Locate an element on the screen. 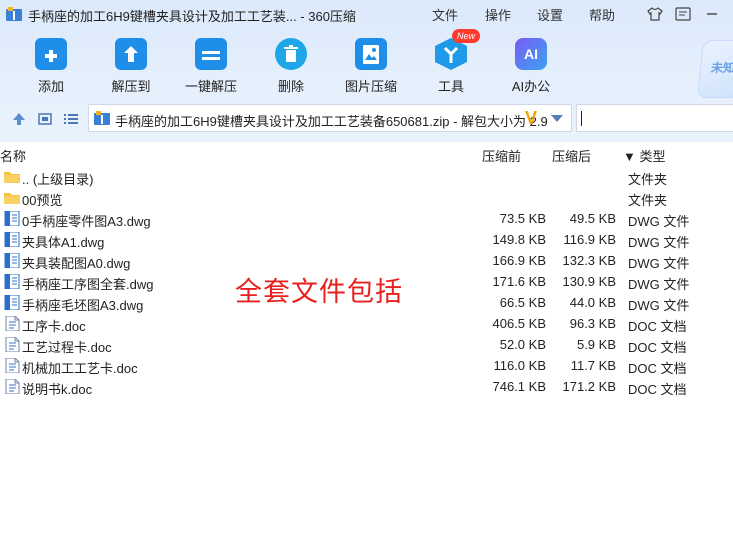  image-compress-label: 图片压缩 is located at coordinates (370, 86).